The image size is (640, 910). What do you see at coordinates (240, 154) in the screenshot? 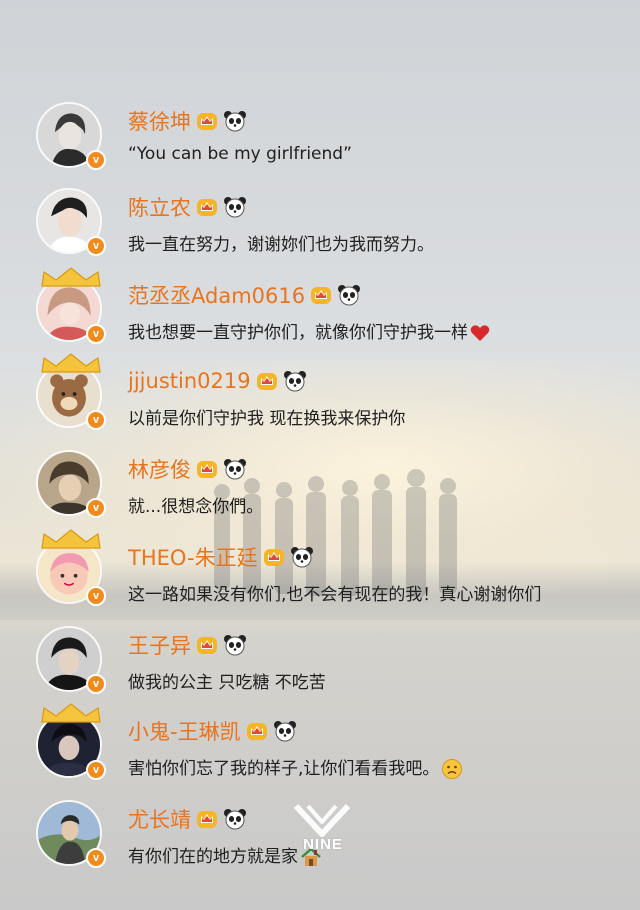
I see `comment-text: “You can be my girlfriend”` at bounding box center [240, 154].